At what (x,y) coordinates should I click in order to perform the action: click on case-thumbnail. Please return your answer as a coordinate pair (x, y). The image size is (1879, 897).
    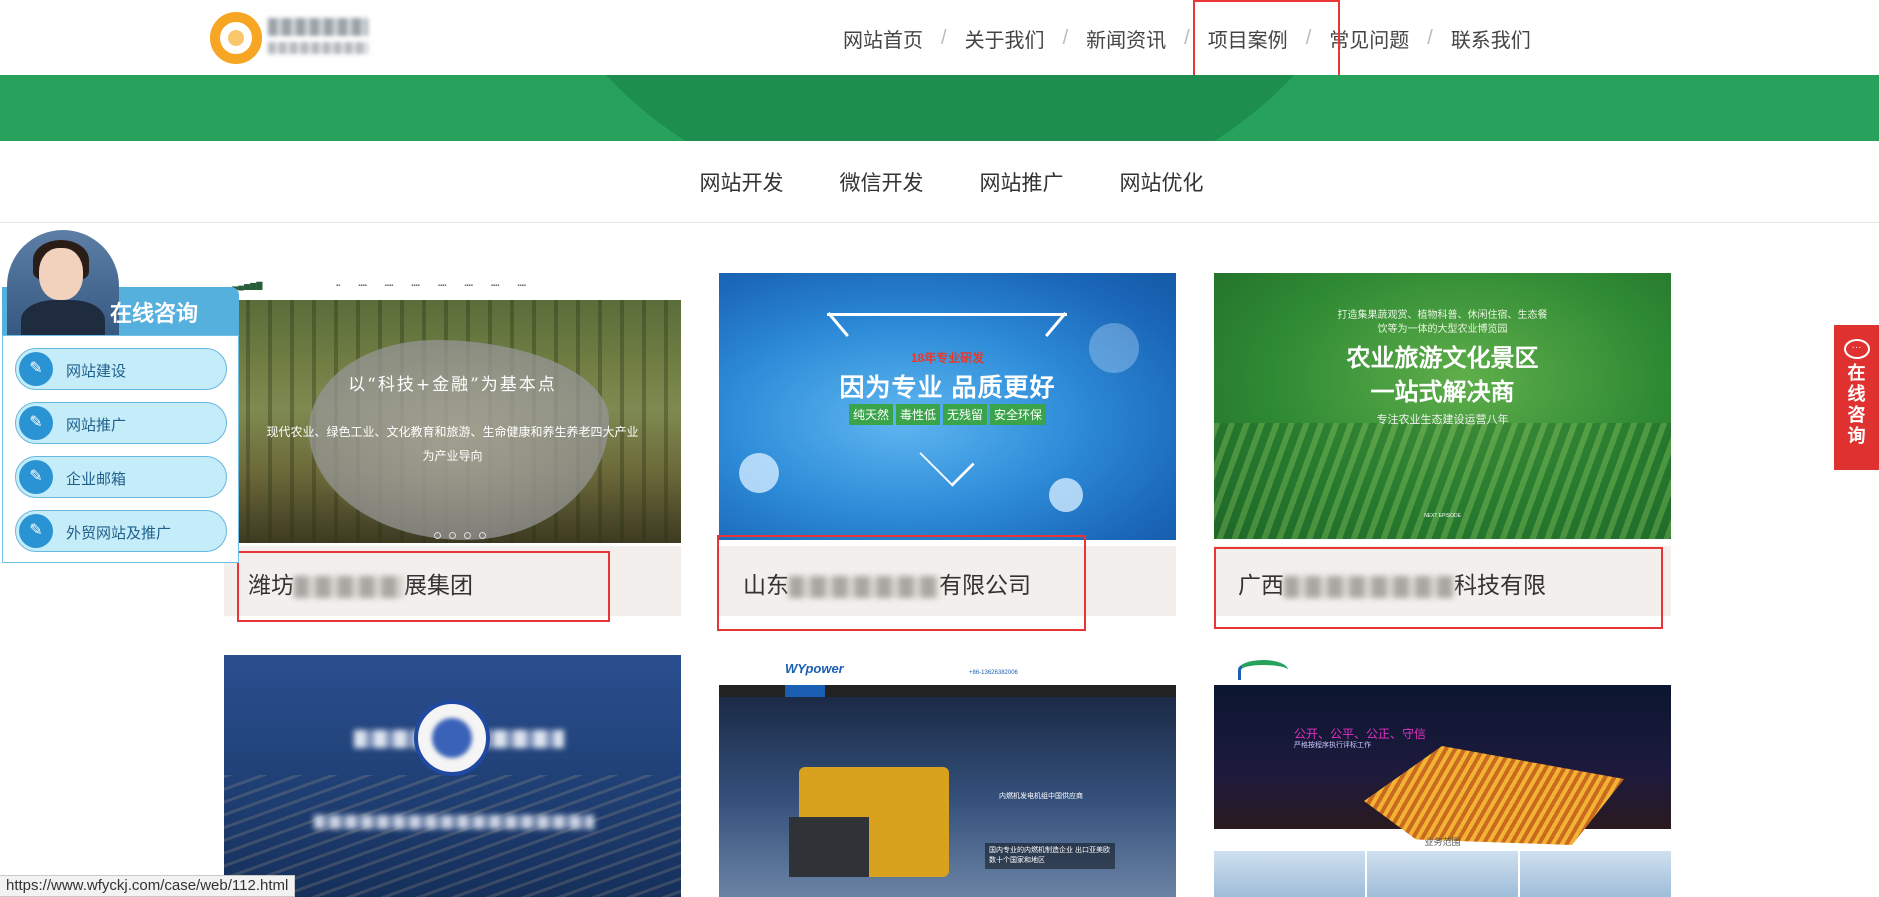
    Looking at the image, I should click on (452, 776).